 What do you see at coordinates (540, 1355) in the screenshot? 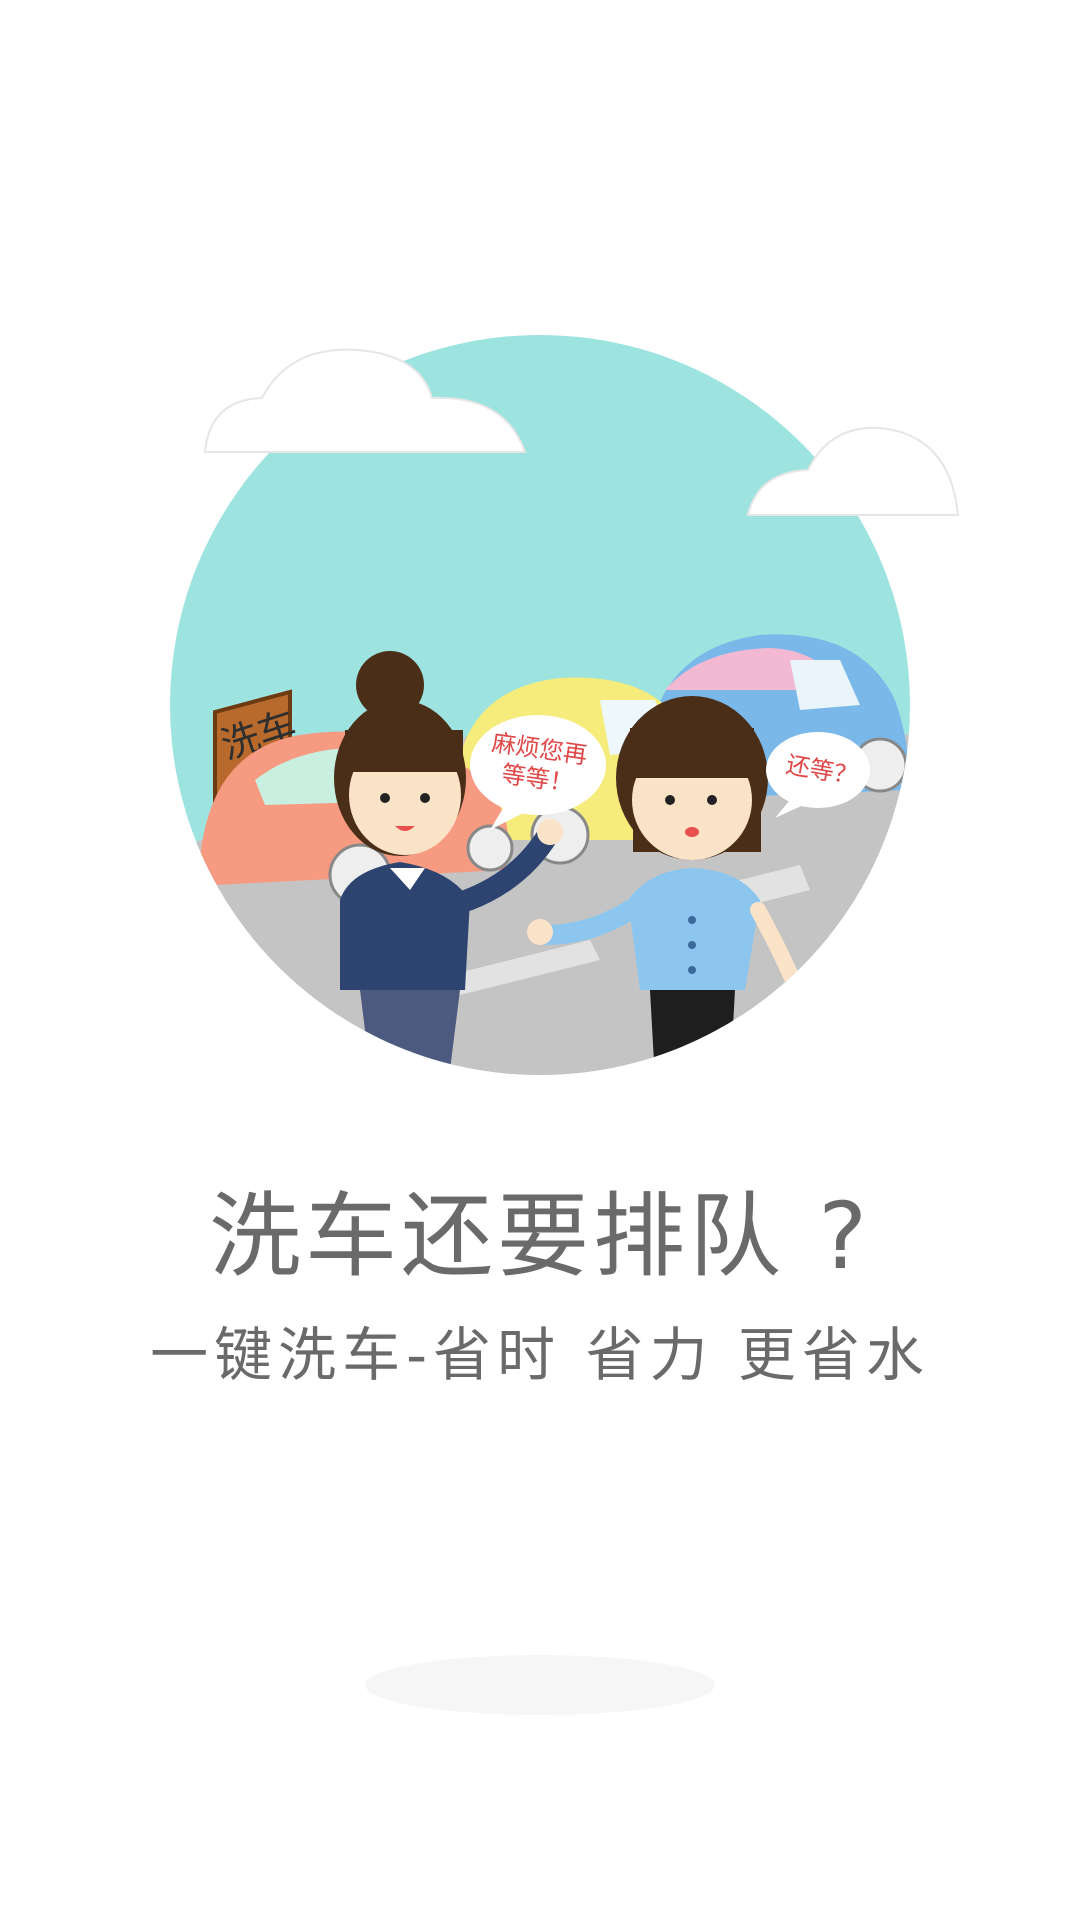
I see `headline-subtitle: 一键洗车-省时 省力 更省水` at bounding box center [540, 1355].